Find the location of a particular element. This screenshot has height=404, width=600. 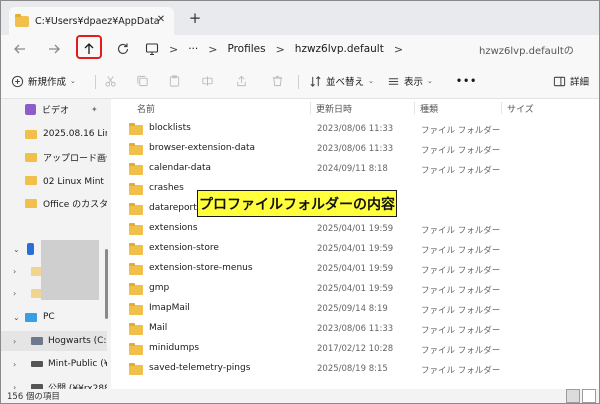

sidebar-item-network-drive: › Mint-Public (¥¥ is located at coordinates (54, 364).